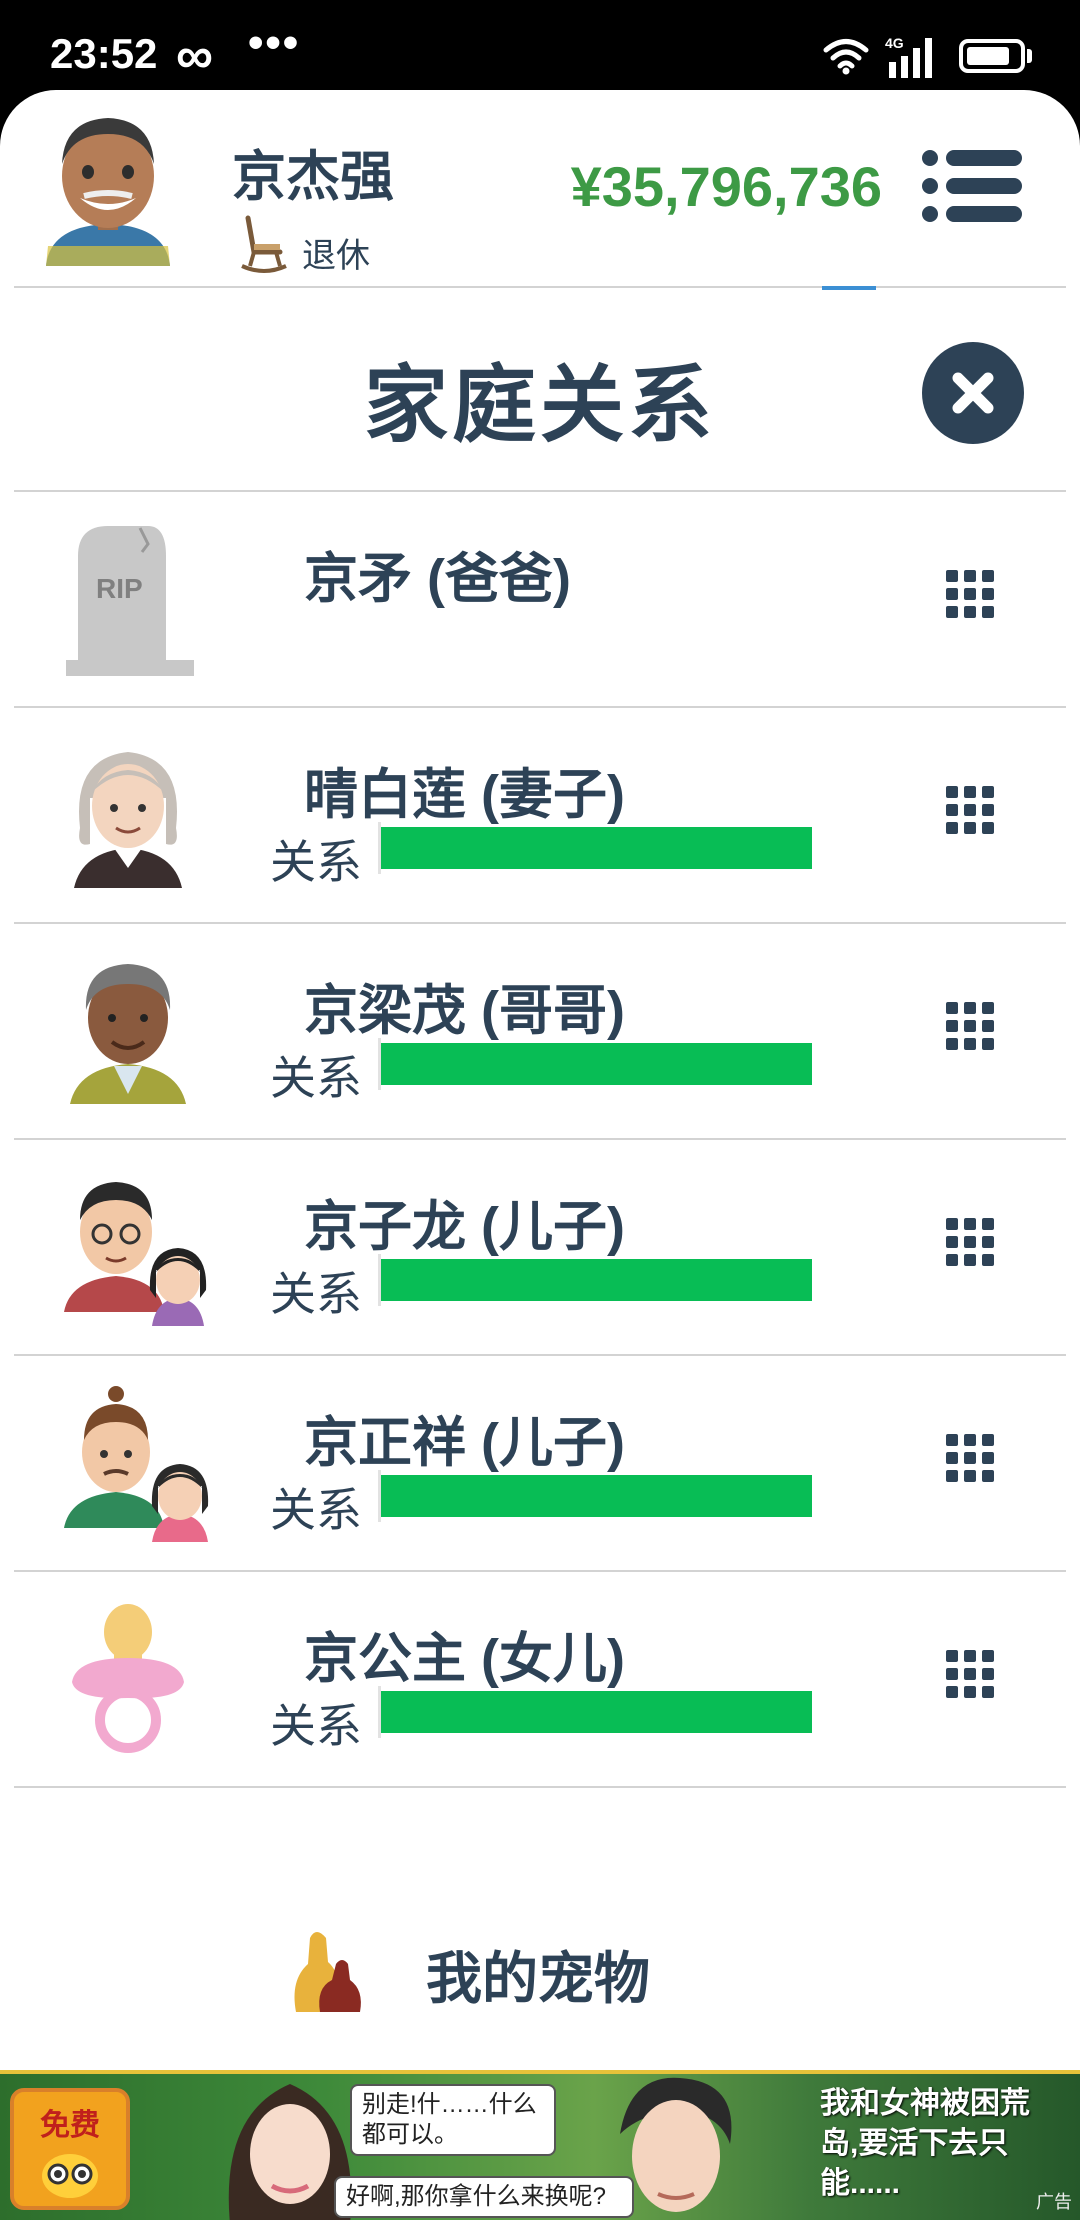 Image resolution: width=1080 pixels, height=2220 pixels. What do you see at coordinates (274, 42) in the screenshot?
I see `more-dots-icon: •••` at bounding box center [274, 42].